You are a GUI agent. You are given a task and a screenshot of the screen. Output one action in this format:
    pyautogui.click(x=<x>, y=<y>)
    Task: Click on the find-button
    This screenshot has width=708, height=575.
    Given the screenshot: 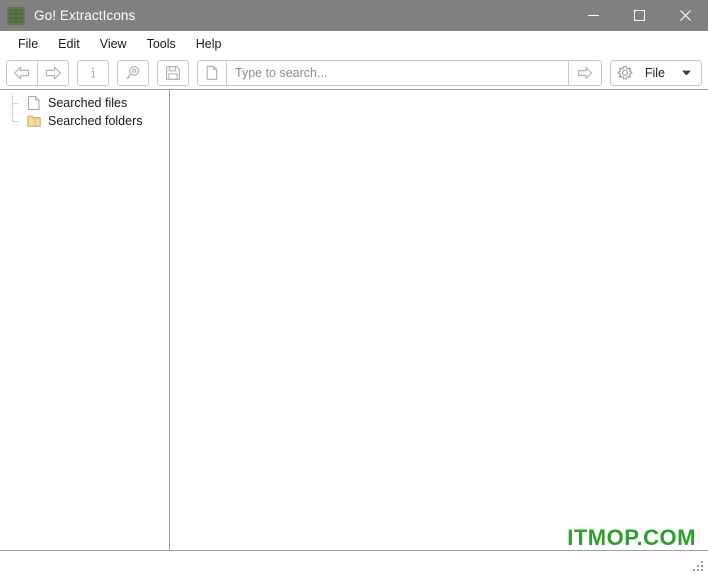 What is the action you would take?
    pyautogui.click(x=133, y=73)
    